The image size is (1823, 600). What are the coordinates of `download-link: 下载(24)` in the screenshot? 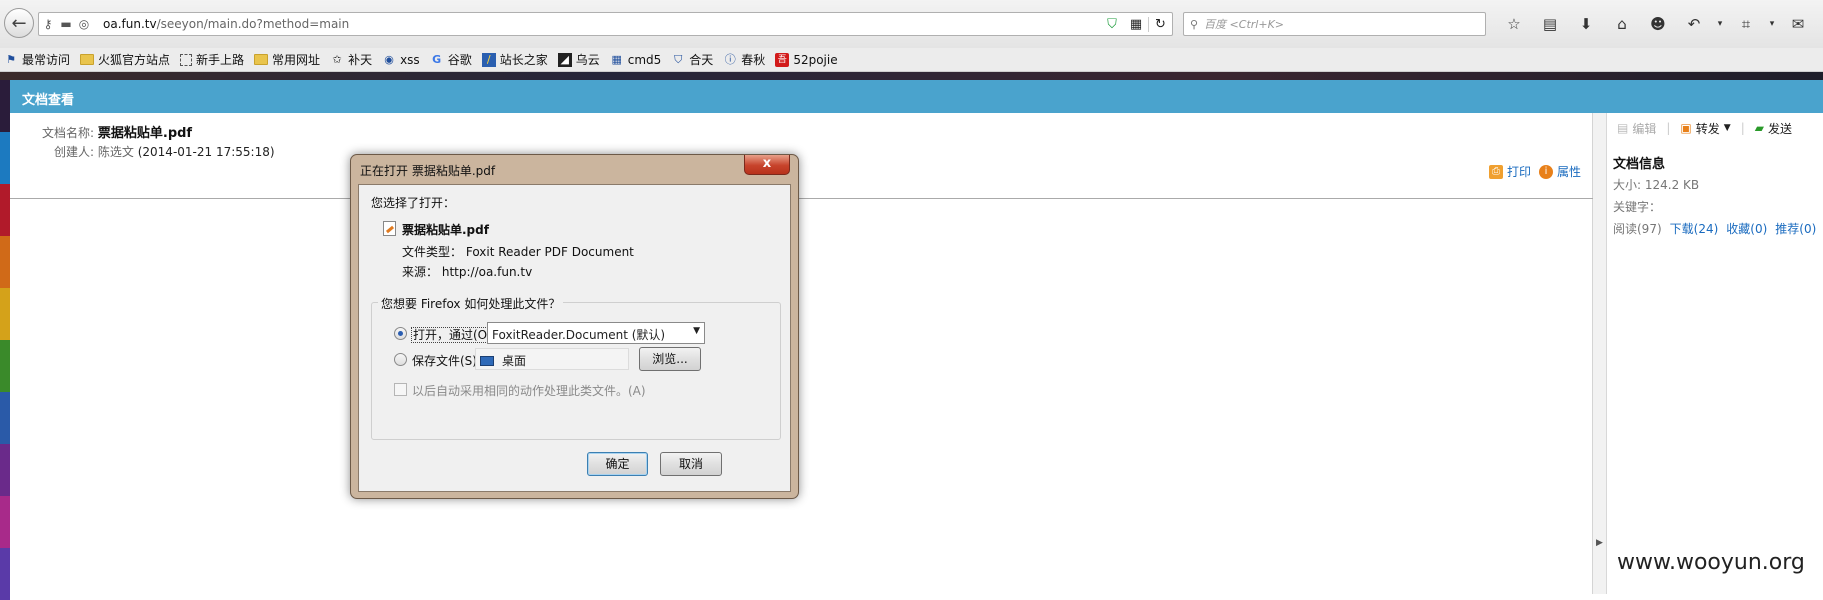 It's located at (1694, 229).